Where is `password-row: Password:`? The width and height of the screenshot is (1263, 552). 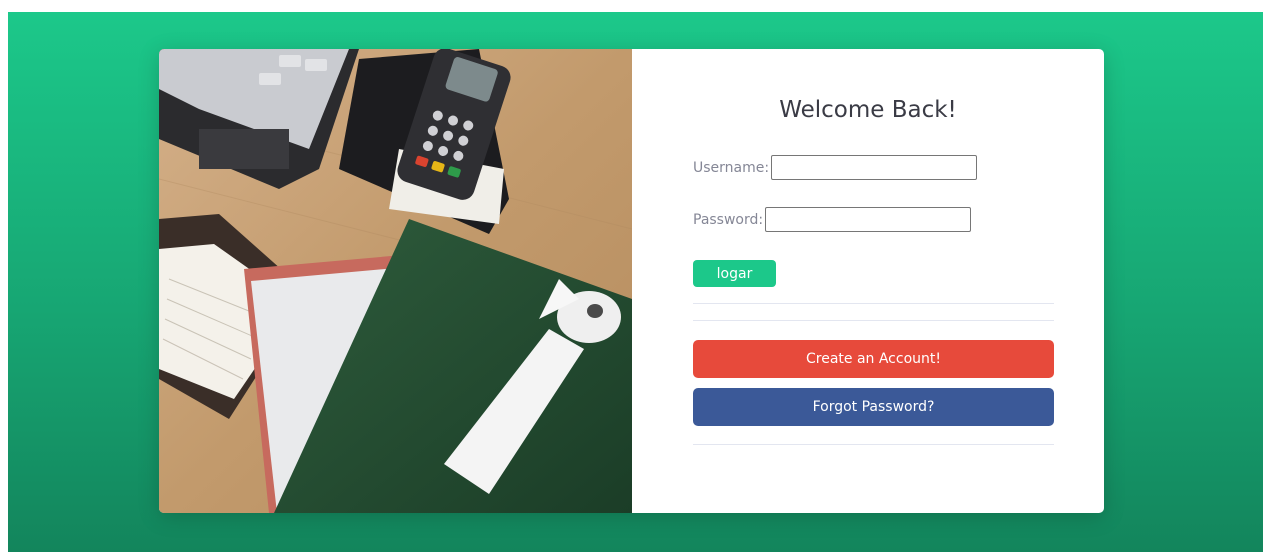
password-row: Password: is located at coordinates (832, 219).